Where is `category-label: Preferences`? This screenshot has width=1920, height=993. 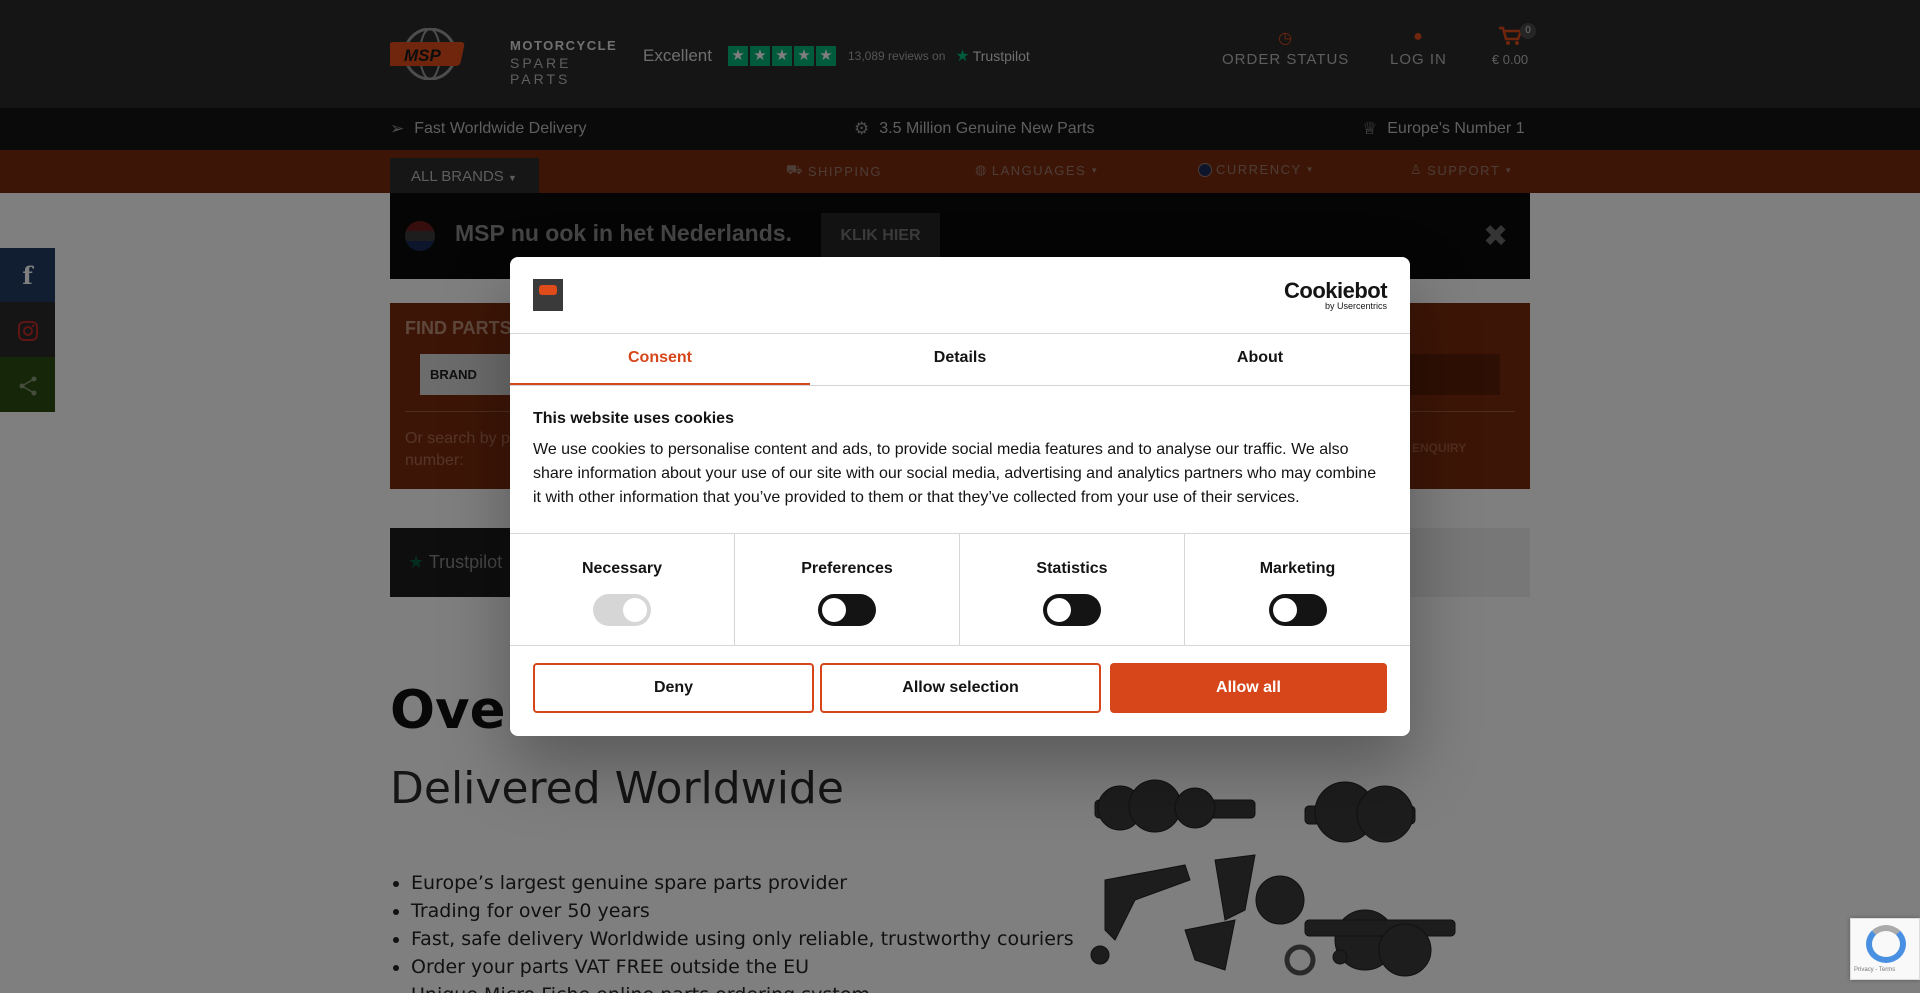
category-label: Preferences is located at coordinates (847, 568).